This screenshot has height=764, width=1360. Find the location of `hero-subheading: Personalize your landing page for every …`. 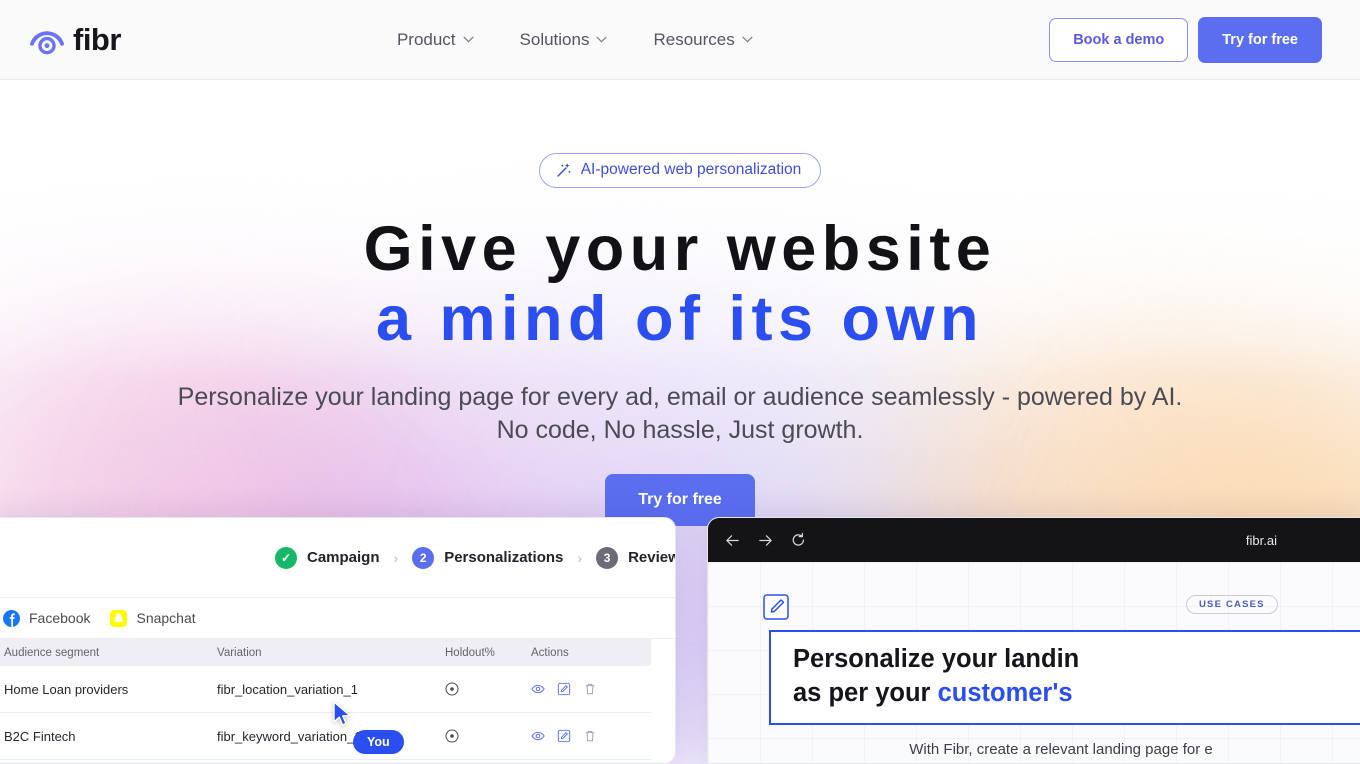

hero-subheading: Personalize your landing page for every … is located at coordinates (680, 413).